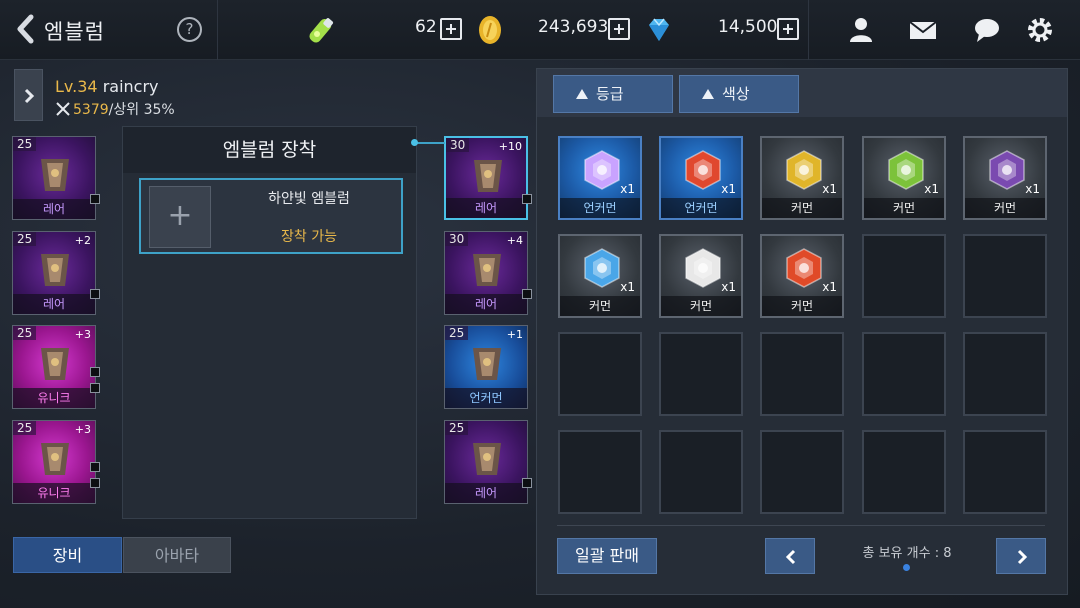 The width and height of the screenshot is (1080, 608). I want to click on sort-by-color-button: 색상, so click(739, 94).